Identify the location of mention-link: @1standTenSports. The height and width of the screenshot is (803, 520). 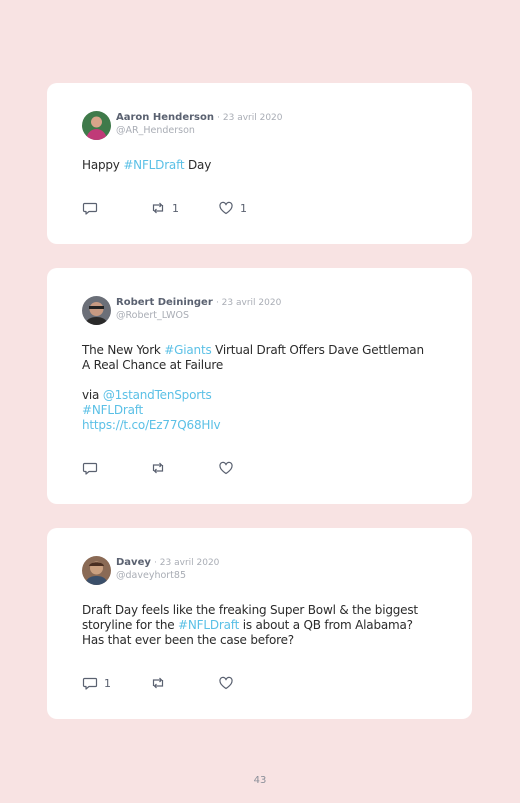
(157, 395).